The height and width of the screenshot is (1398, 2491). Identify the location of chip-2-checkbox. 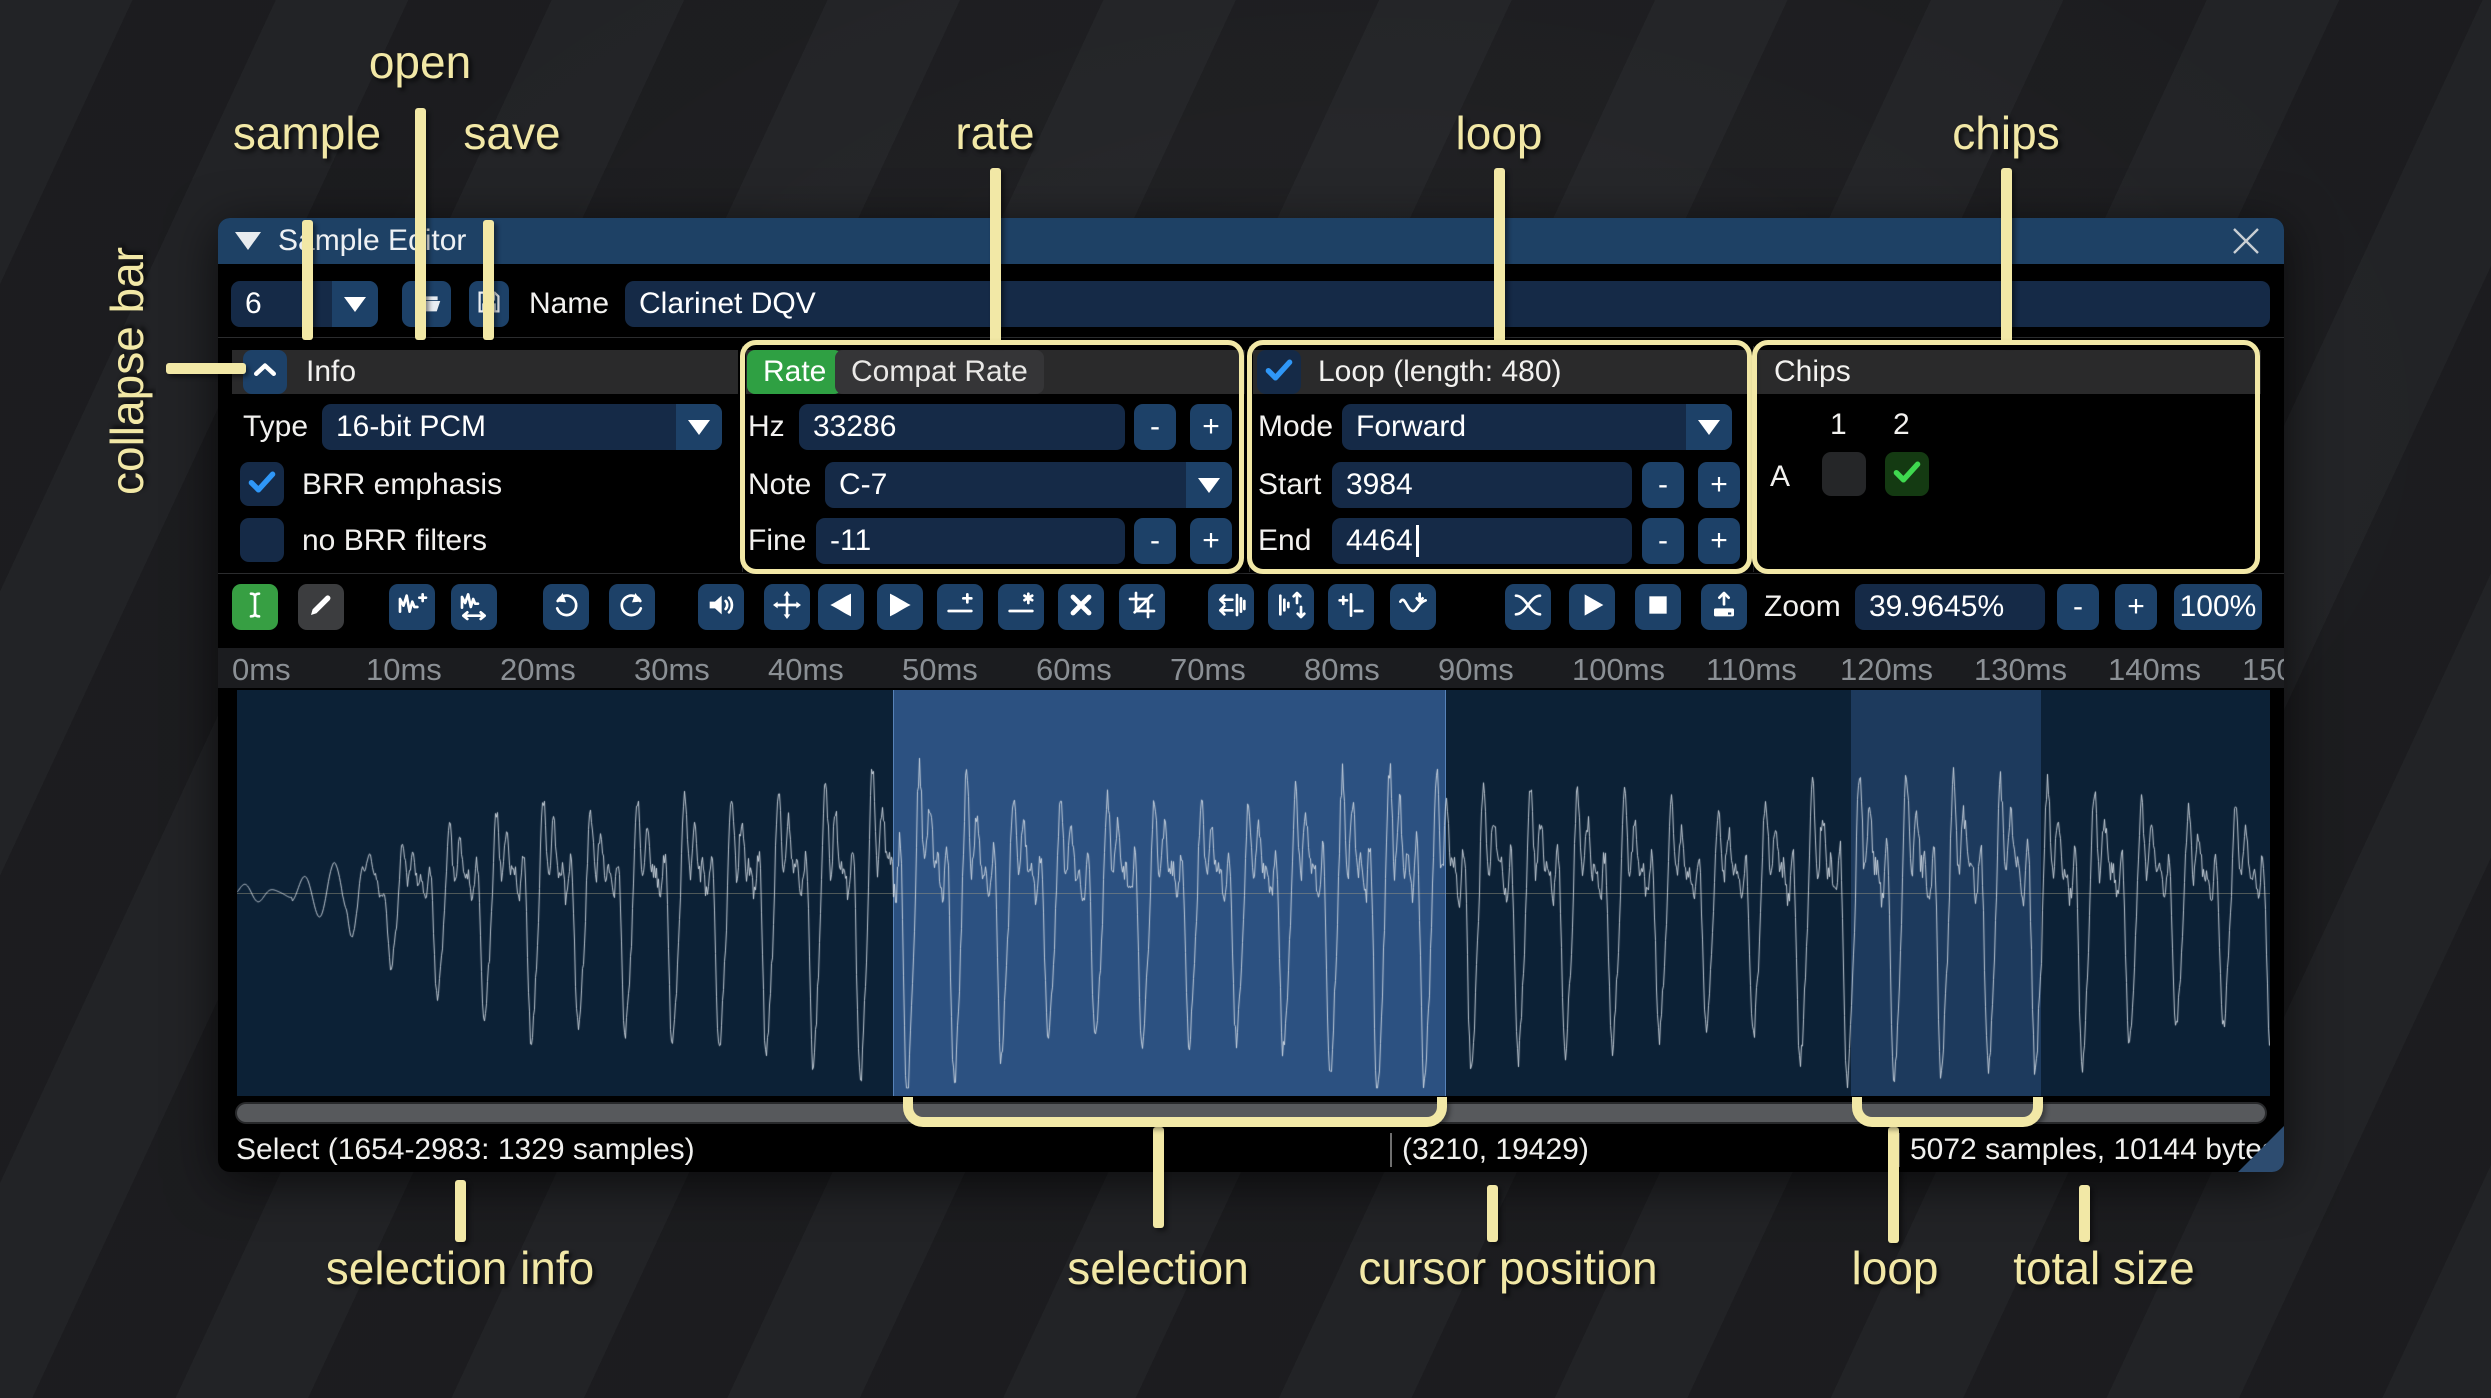
(1907, 474).